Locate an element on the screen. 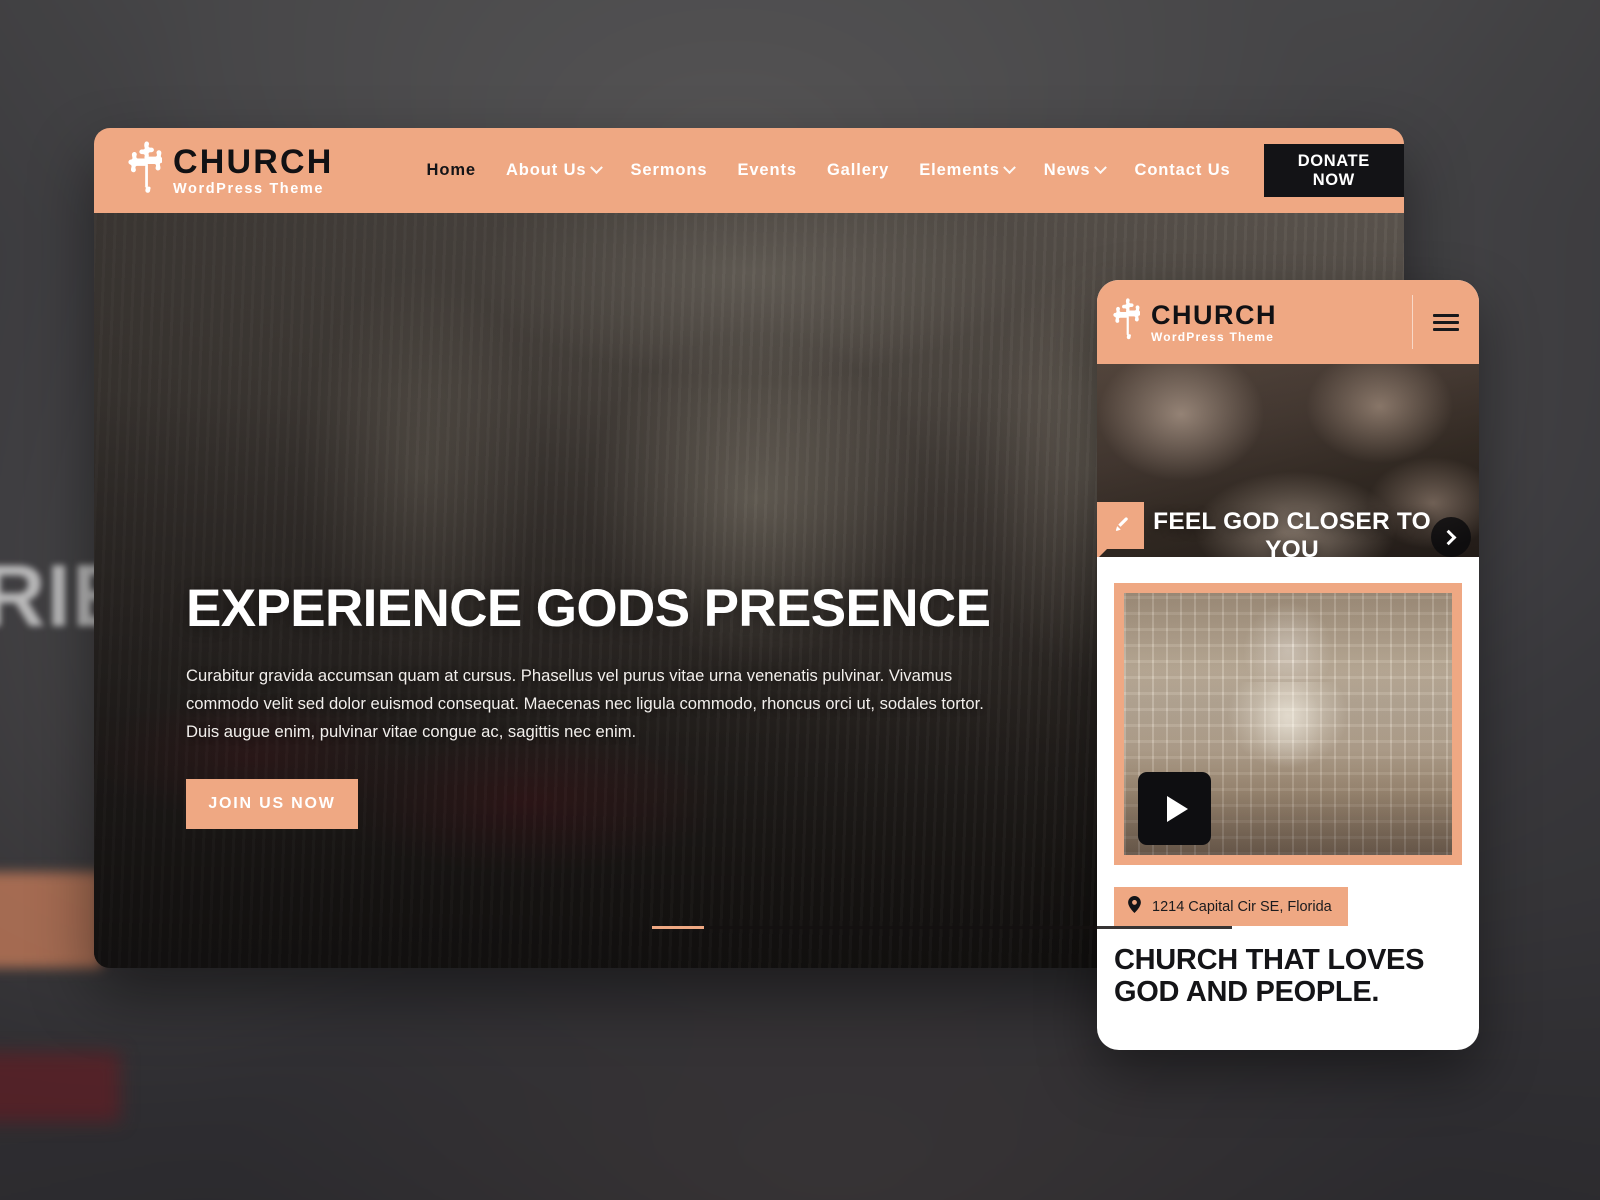 This screenshot has height=1200, width=1600. mobile-site-logo: CHURCH WordPress Theme is located at coordinates (1195, 322).